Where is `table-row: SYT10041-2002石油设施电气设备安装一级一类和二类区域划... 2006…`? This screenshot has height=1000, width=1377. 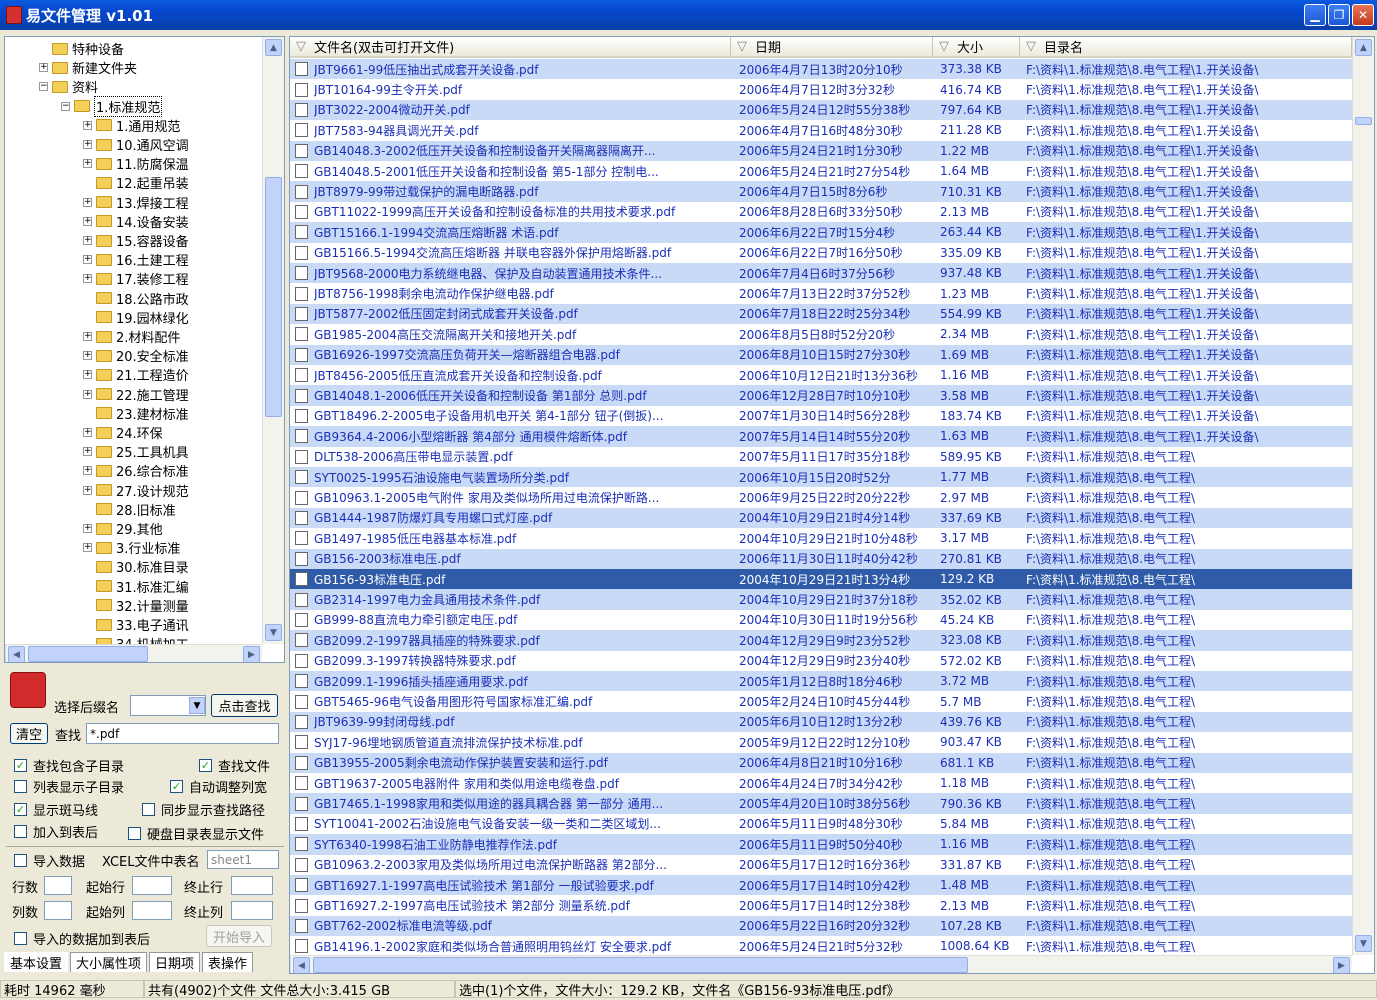
table-row: SYT10041-2002石油设施电气设备安装一级一类和二类区域划... 2006… is located at coordinates (821, 824).